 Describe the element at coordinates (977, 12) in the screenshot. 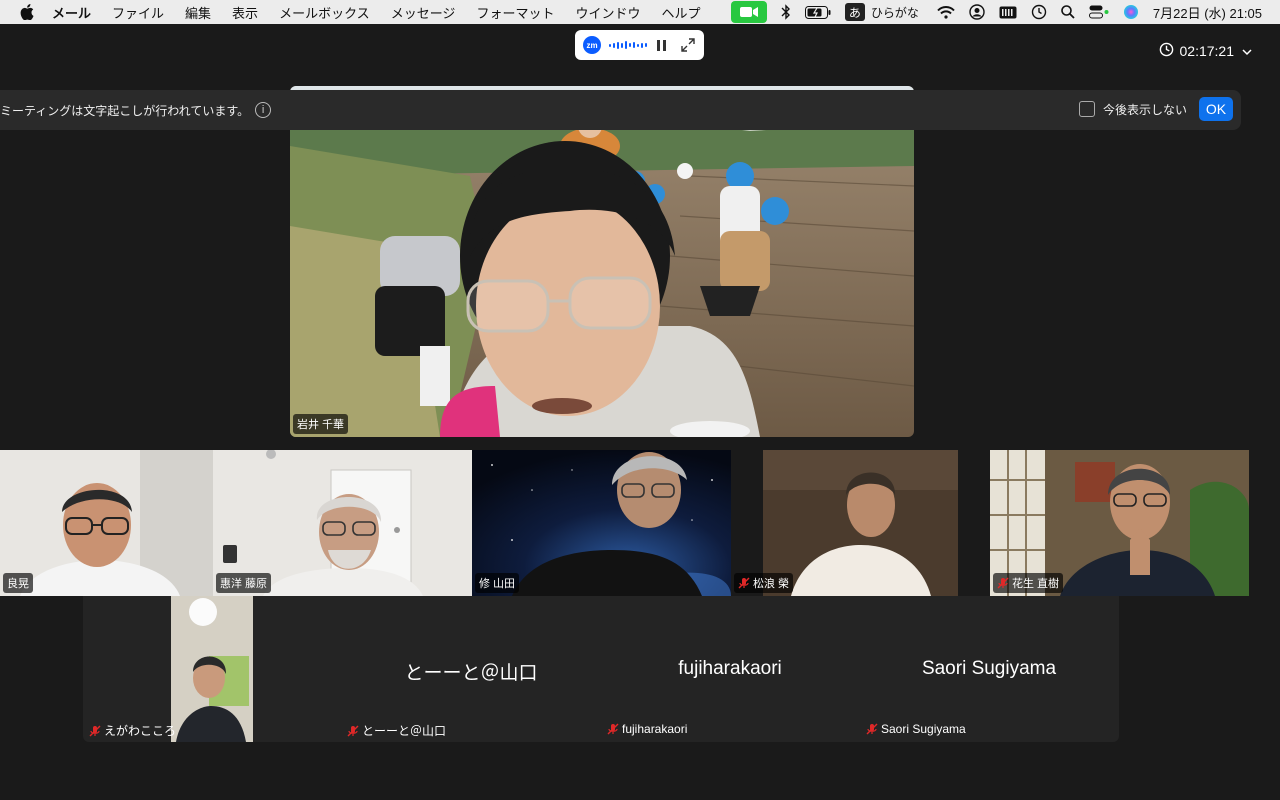

I see `user-account-icon` at that location.